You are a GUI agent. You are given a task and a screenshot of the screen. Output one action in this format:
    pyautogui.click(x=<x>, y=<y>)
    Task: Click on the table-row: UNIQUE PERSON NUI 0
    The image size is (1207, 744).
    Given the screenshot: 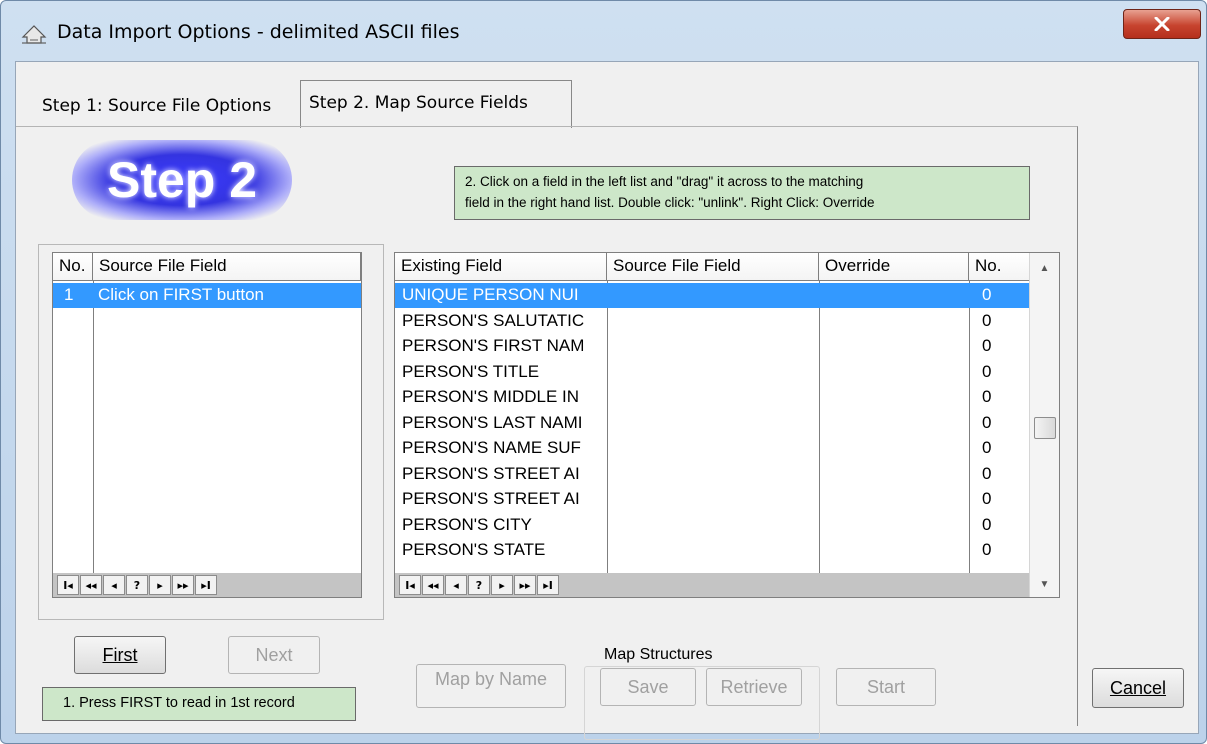 What is the action you would take?
    pyautogui.click(x=712, y=295)
    